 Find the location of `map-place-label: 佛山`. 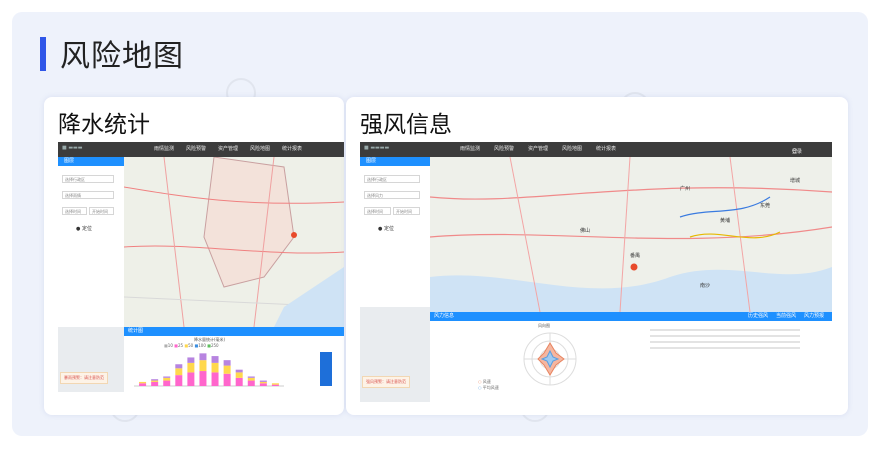

map-place-label: 佛山 is located at coordinates (585, 231).